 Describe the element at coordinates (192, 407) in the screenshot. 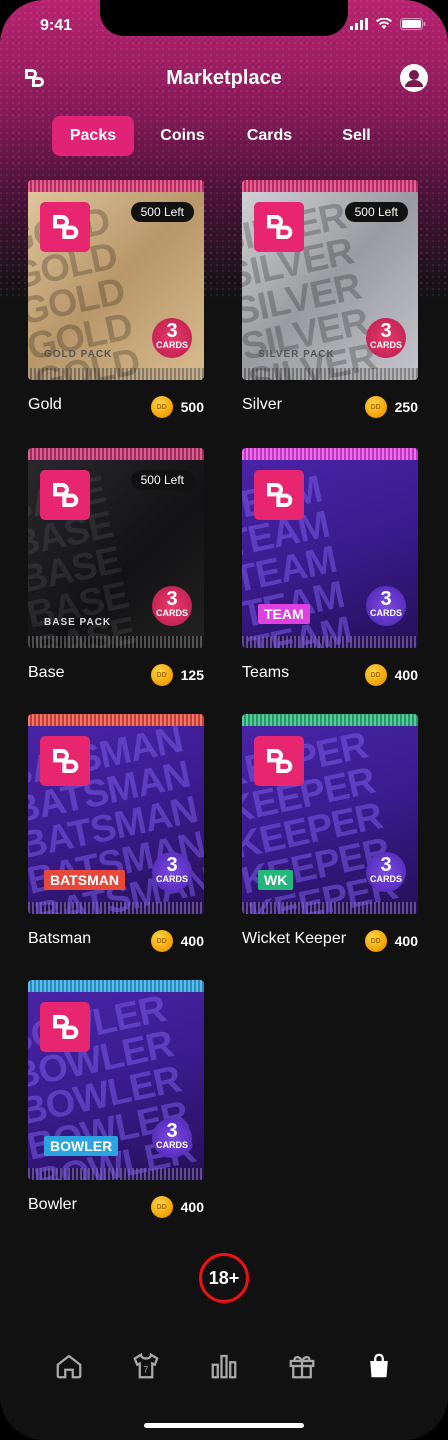

I see `price-value: 500` at that location.